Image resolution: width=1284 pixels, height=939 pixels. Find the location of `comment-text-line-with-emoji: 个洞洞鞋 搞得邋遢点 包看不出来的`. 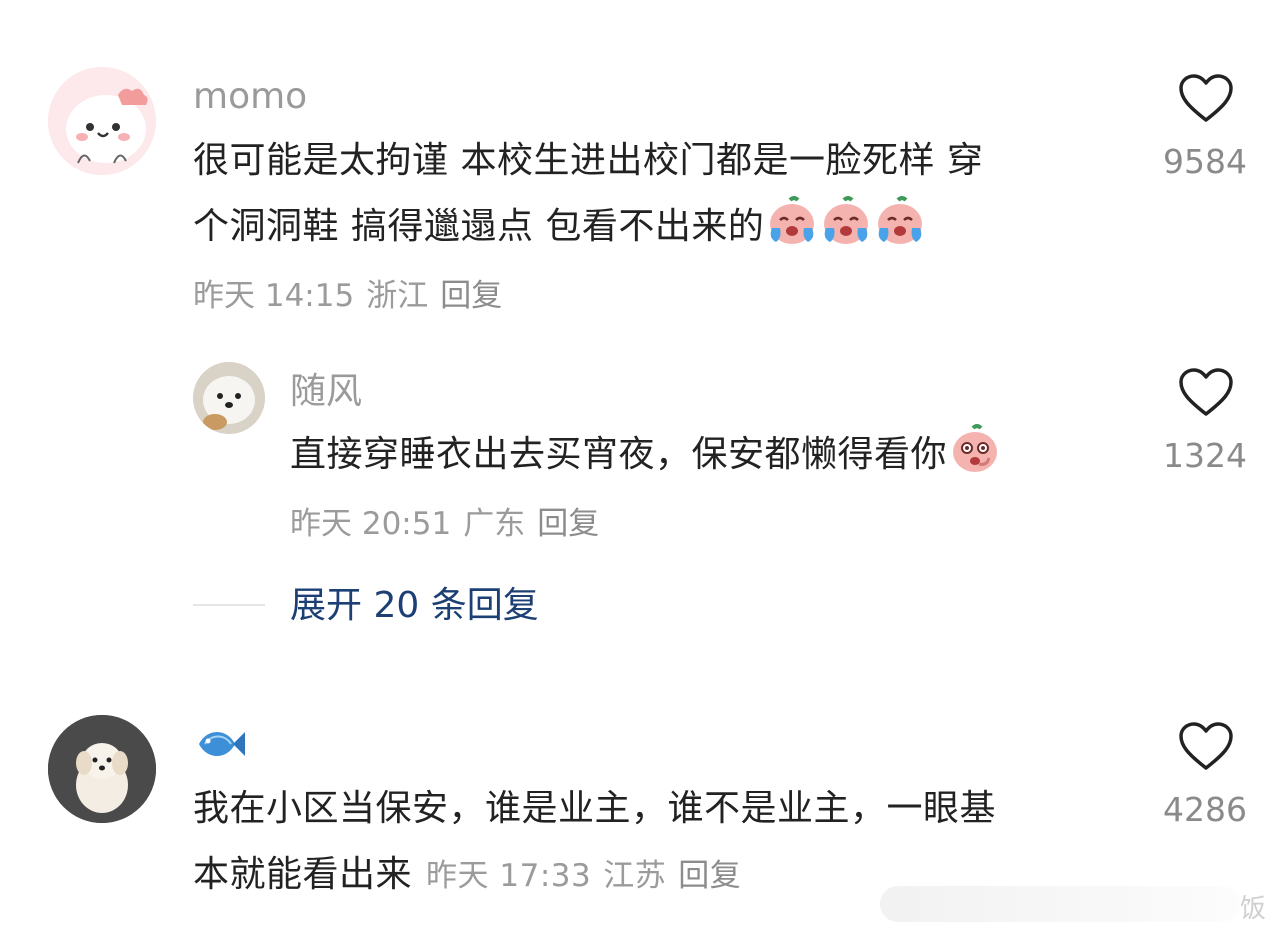

comment-text-line-with-emoji: 个洞洞鞋 搞得邋遢点 包看不出来的 is located at coordinates (663, 227).